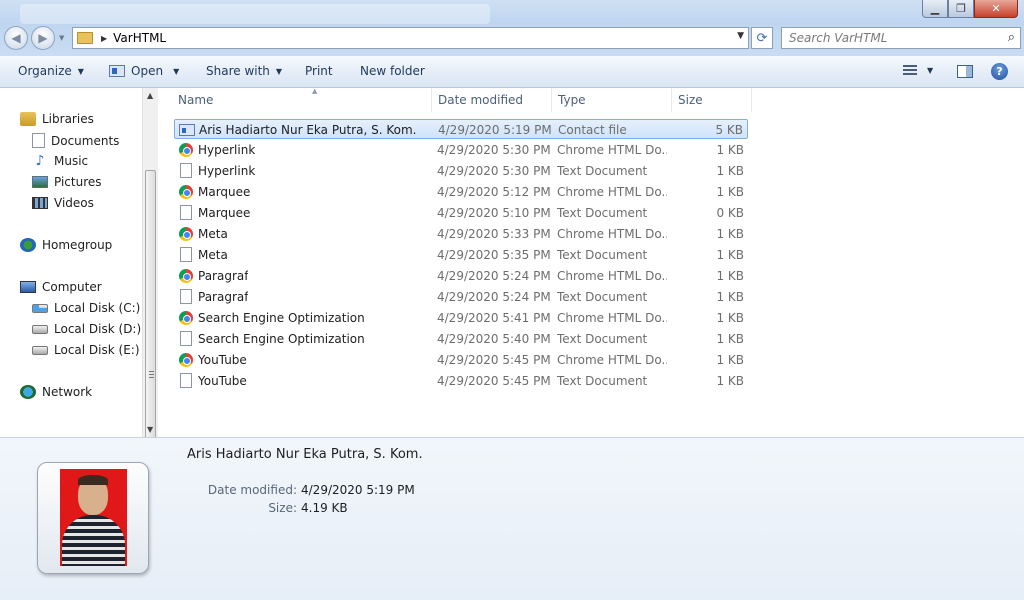 The image size is (1024, 600). Describe the element at coordinates (255, 14) in the screenshot. I see `background-tabs` at that location.